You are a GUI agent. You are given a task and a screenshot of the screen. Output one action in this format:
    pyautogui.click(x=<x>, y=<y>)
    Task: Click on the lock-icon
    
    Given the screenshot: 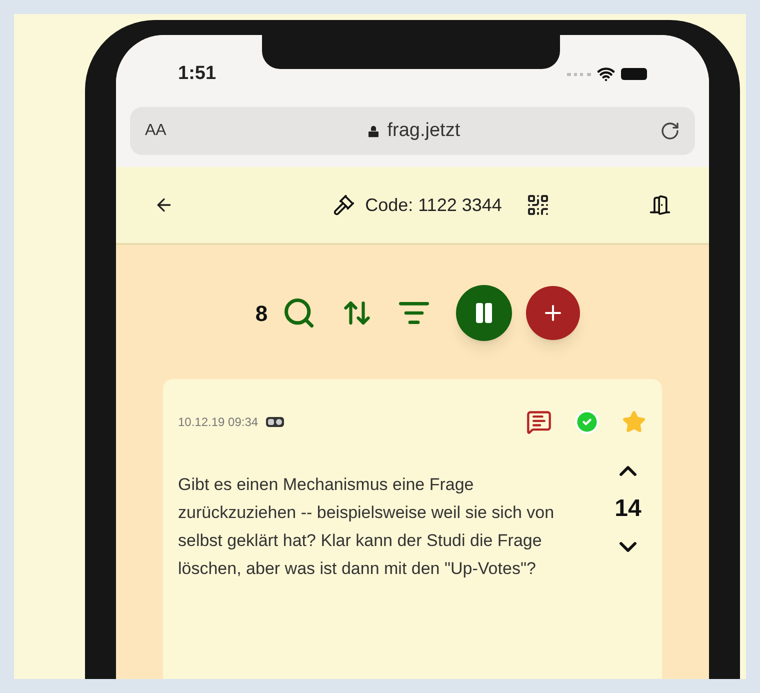 What is the action you would take?
    pyautogui.click(x=374, y=131)
    